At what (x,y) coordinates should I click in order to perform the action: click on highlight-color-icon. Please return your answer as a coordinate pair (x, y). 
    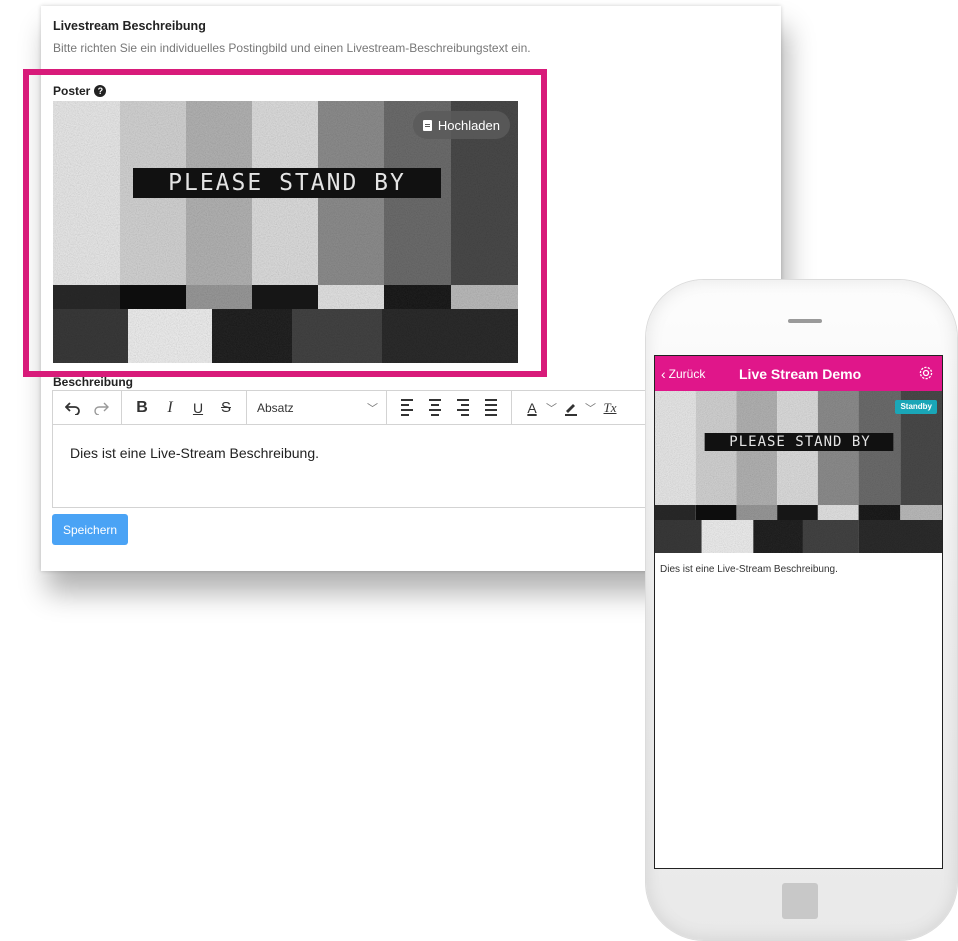
    Looking at the image, I should click on (571, 408).